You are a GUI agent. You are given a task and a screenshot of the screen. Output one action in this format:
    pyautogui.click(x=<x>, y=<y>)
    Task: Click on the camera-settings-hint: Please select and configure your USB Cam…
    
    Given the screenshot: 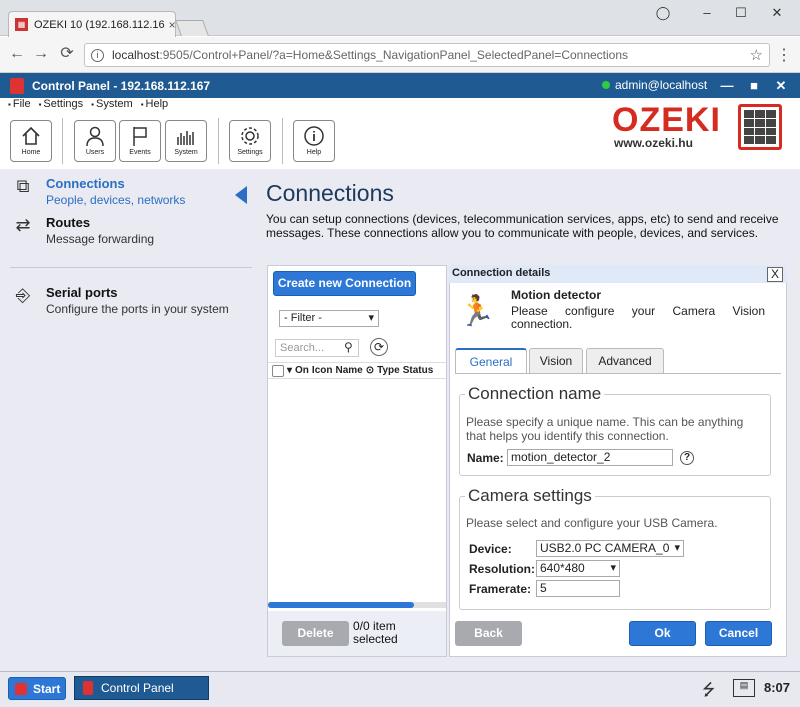 What is the action you would take?
    pyautogui.click(x=592, y=523)
    